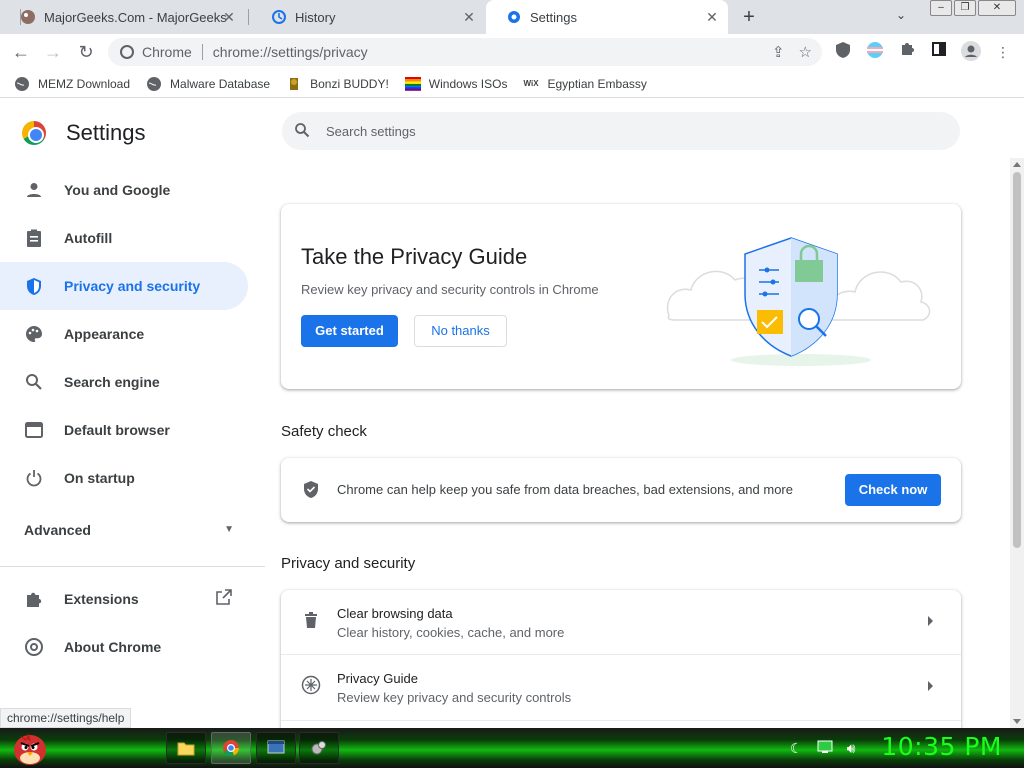 This screenshot has height=768, width=1024. Describe the element at coordinates (939, 52) in the screenshot. I see `side-panel-icon` at that location.